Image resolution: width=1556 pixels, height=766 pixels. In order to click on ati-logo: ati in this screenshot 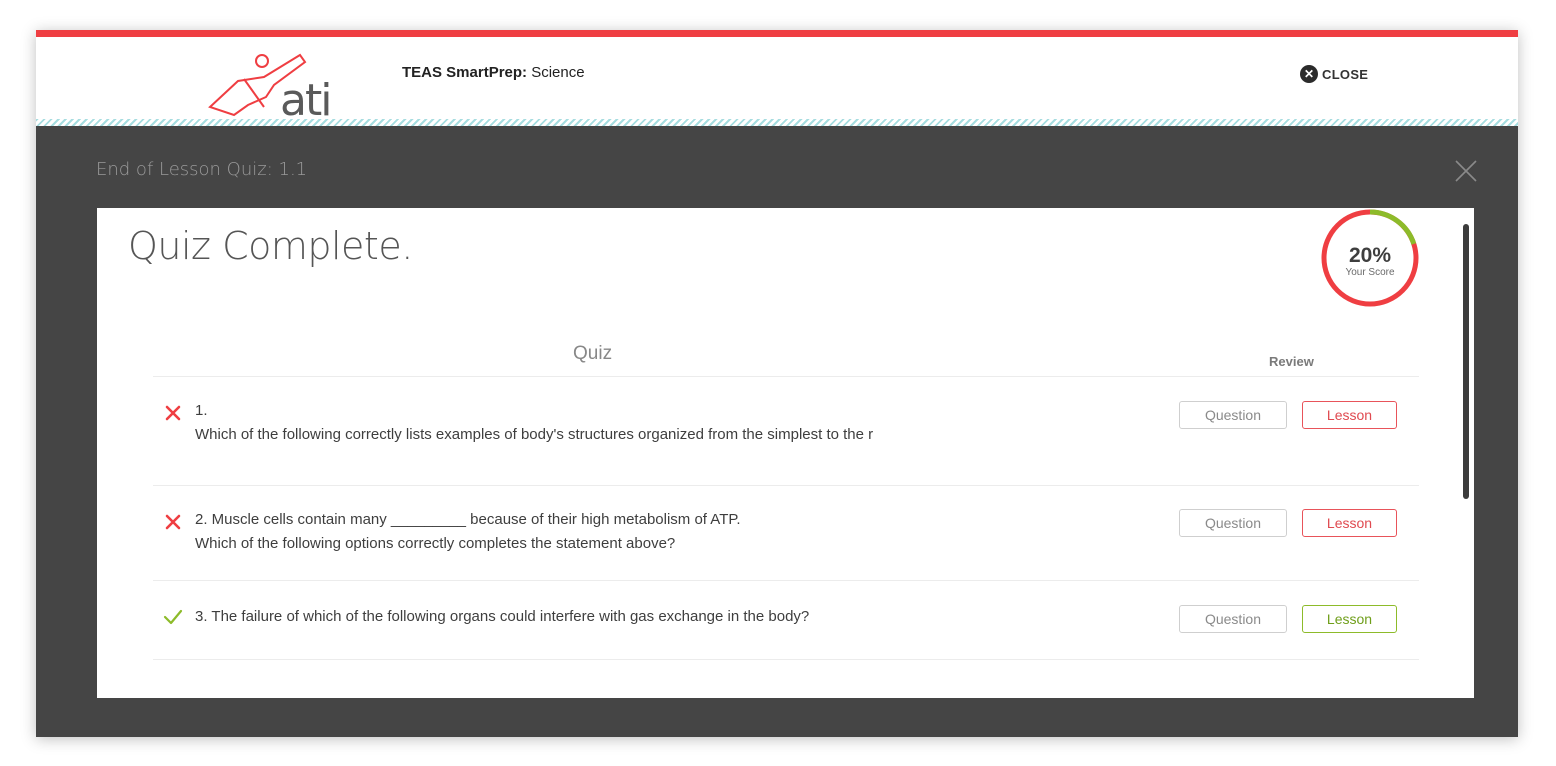, I will do `click(279, 86)`.